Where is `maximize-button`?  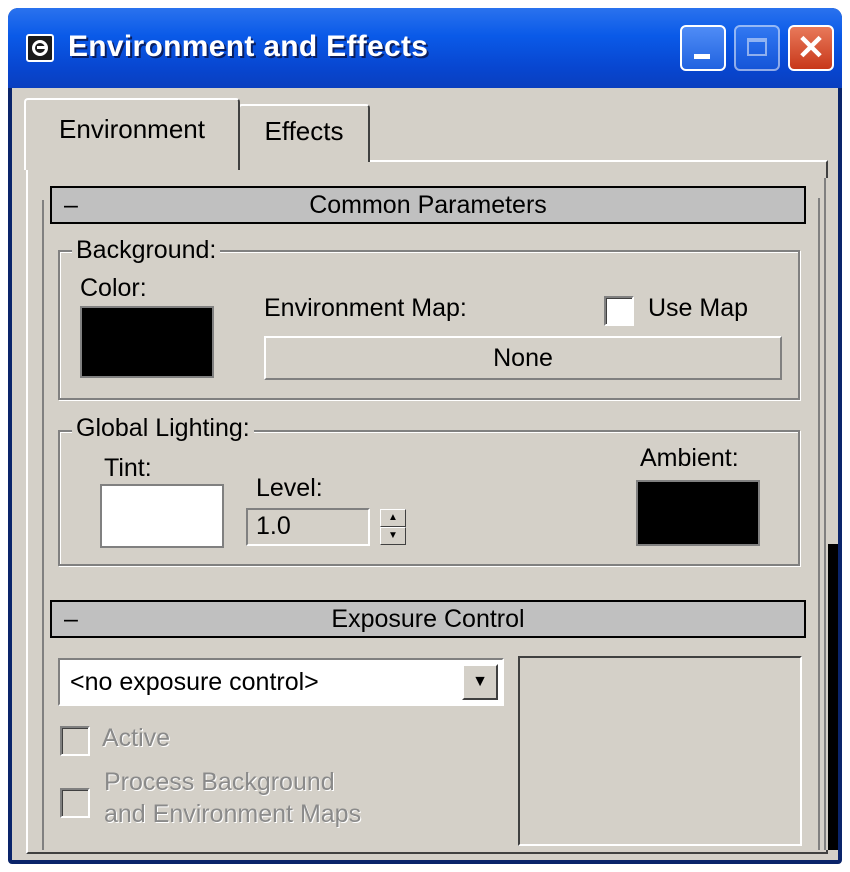 maximize-button is located at coordinates (757, 48).